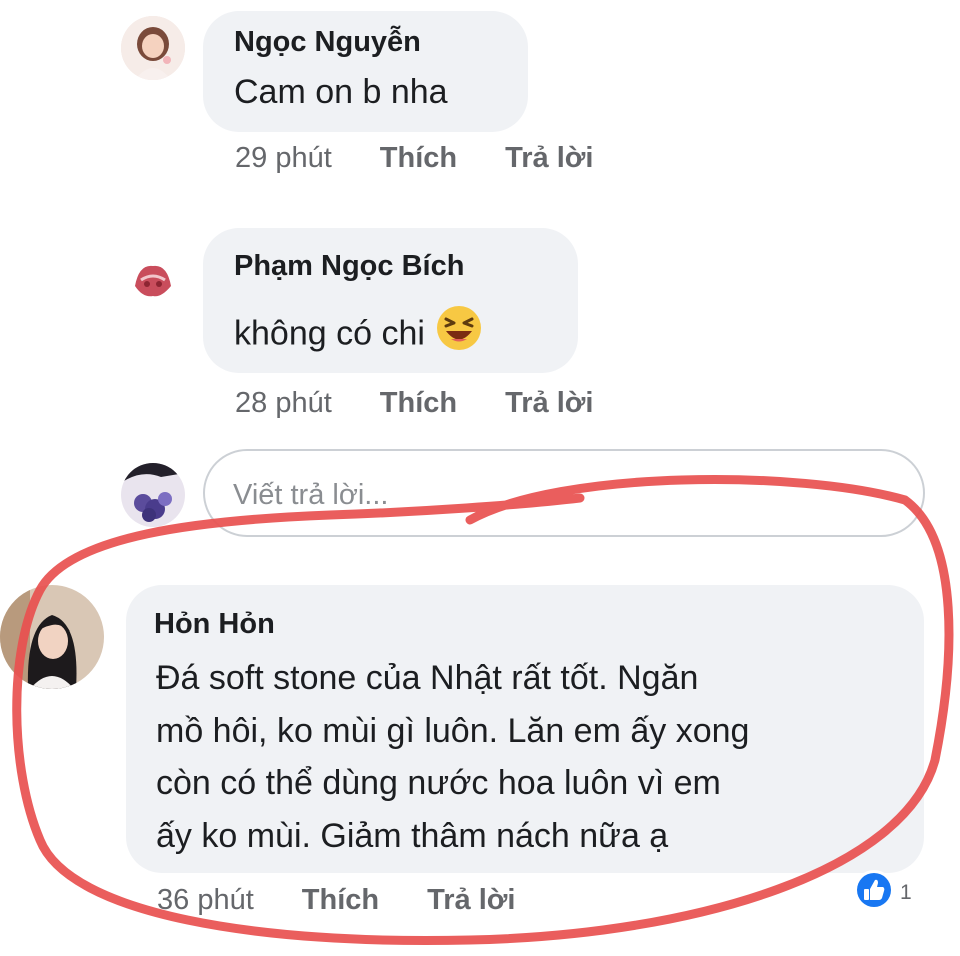  Describe the element at coordinates (459, 335) in the screenshot. I see `laughing-emoji-icon` at that location.